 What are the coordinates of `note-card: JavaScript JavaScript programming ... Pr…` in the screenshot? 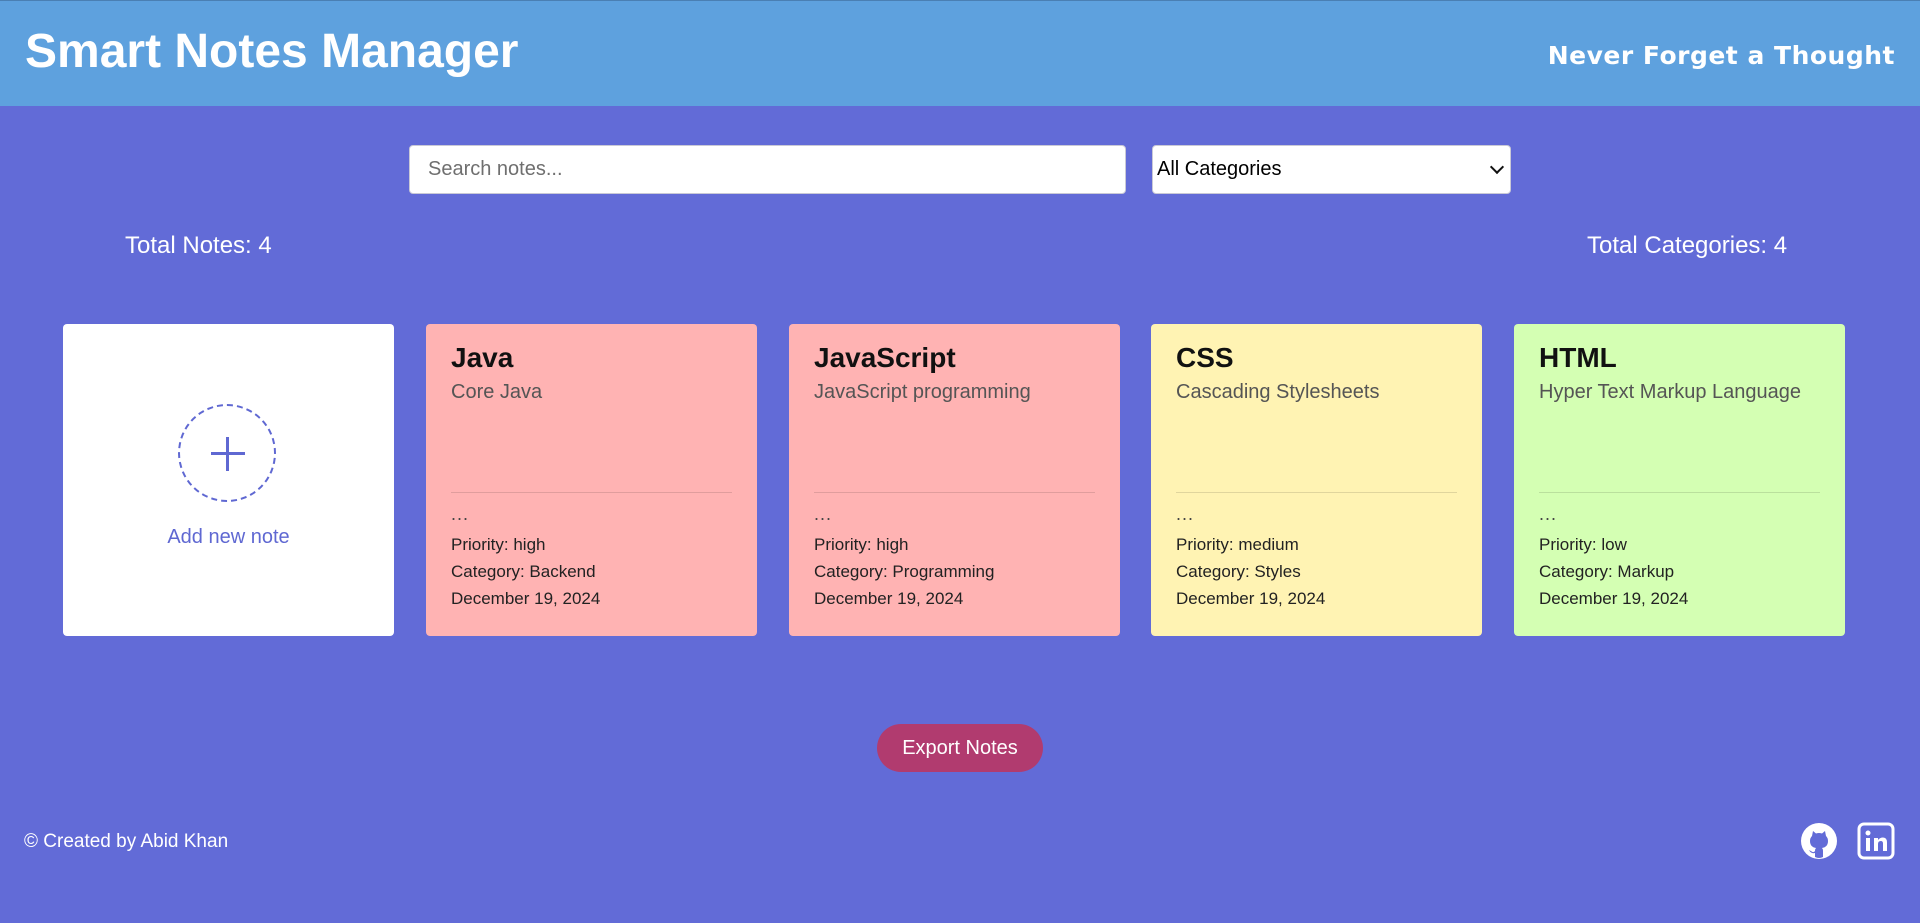 It's located at (954, 480).